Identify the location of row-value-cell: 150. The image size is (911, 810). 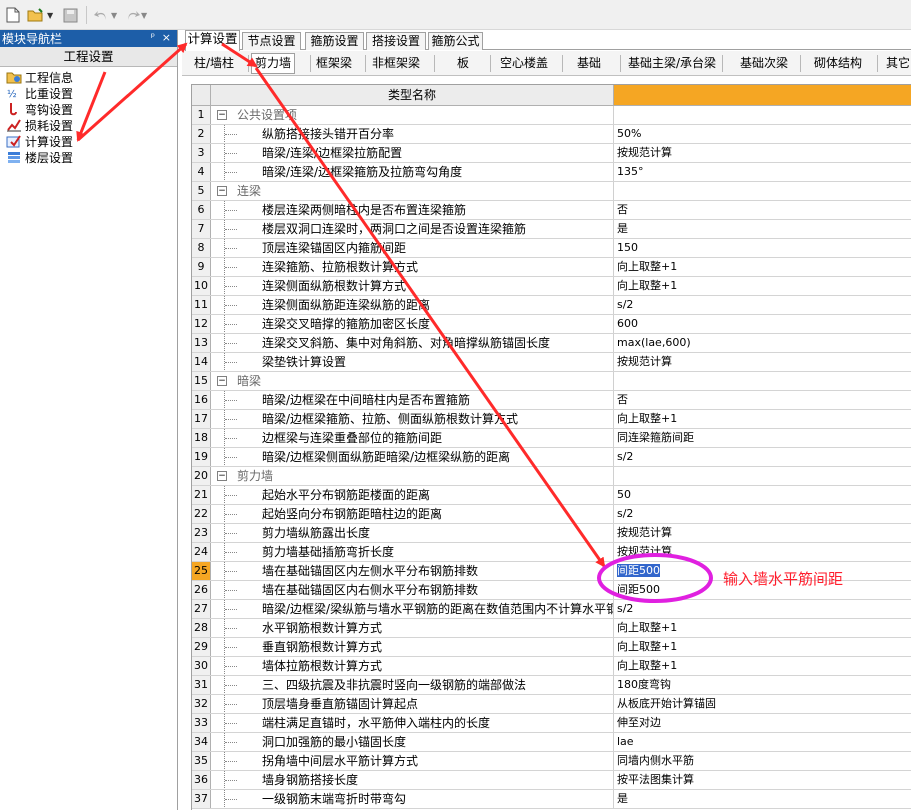
(762, 248).